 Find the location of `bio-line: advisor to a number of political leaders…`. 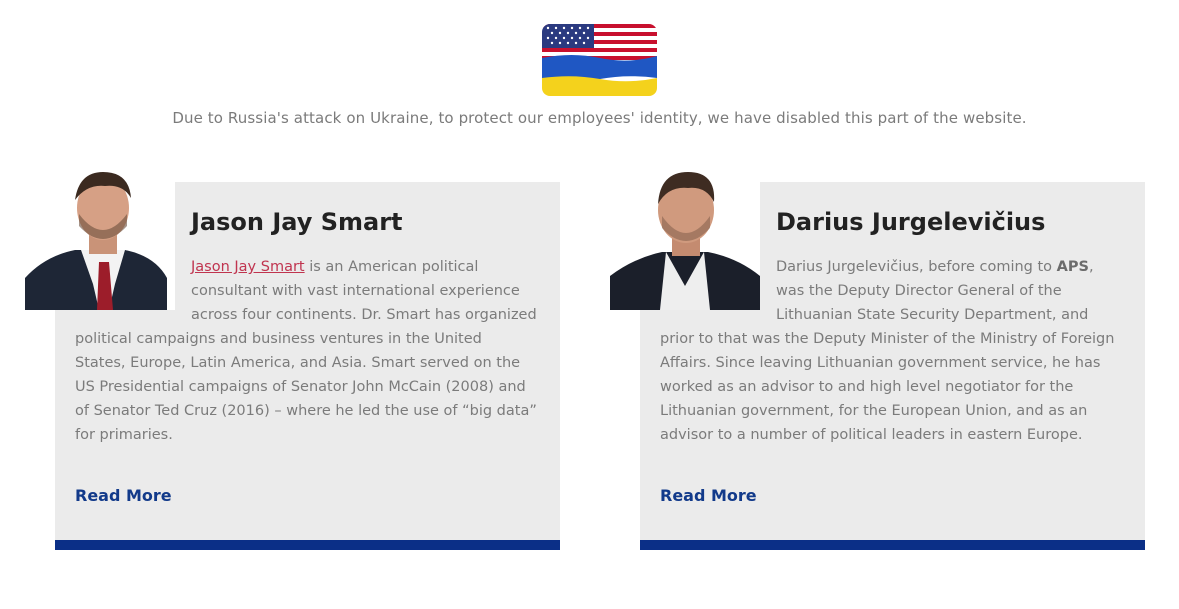

bio-line: advisor to a number of political leaders… is located at coordinates (871, 435).